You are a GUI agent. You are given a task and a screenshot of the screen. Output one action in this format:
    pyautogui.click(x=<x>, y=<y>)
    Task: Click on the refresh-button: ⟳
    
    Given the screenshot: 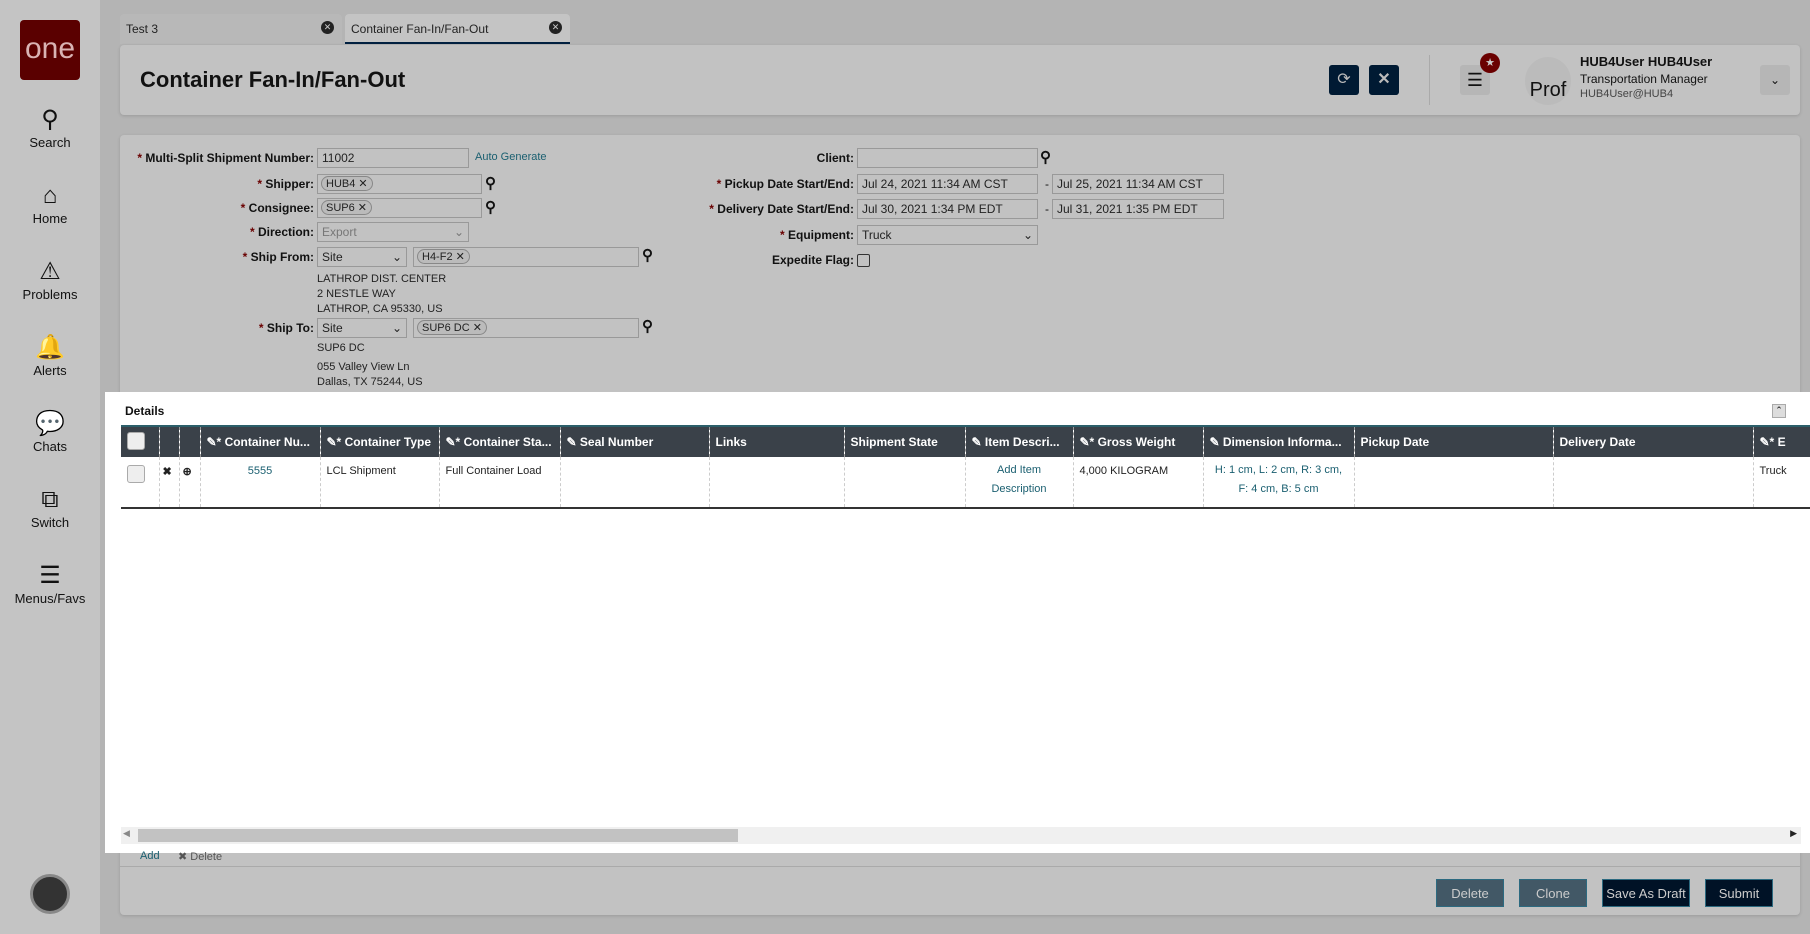 What is the action you would take?
    pyautogui.click(x=1344, y=80)
    